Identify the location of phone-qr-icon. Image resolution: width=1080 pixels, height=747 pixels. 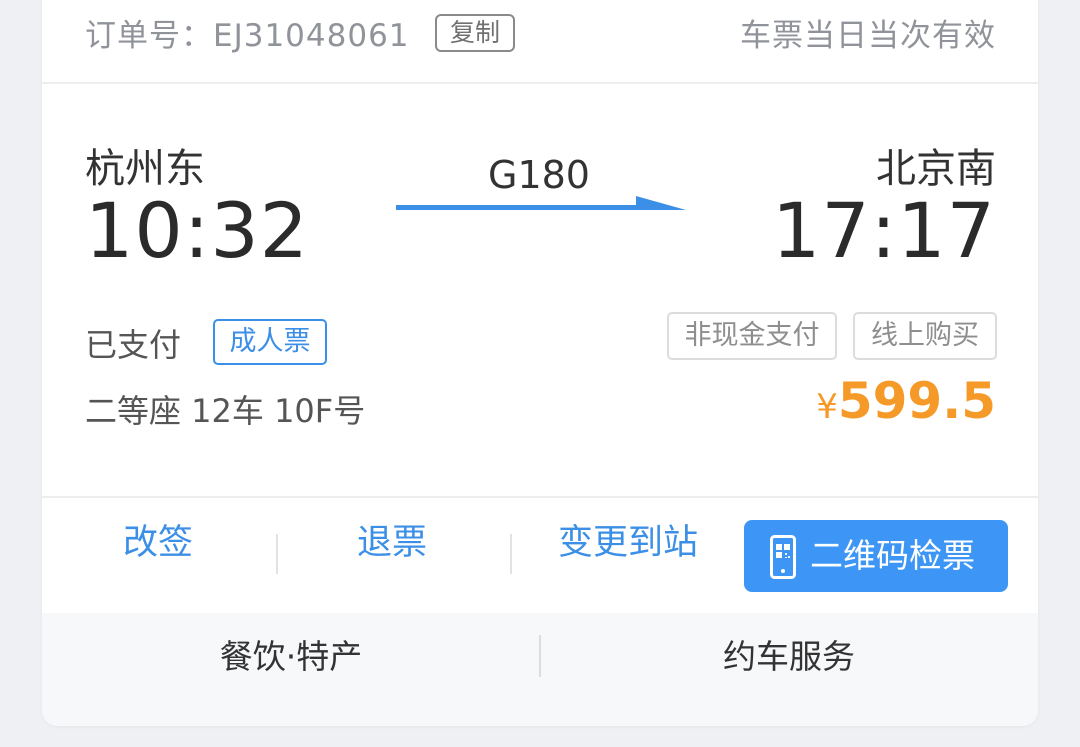
(783, 557).